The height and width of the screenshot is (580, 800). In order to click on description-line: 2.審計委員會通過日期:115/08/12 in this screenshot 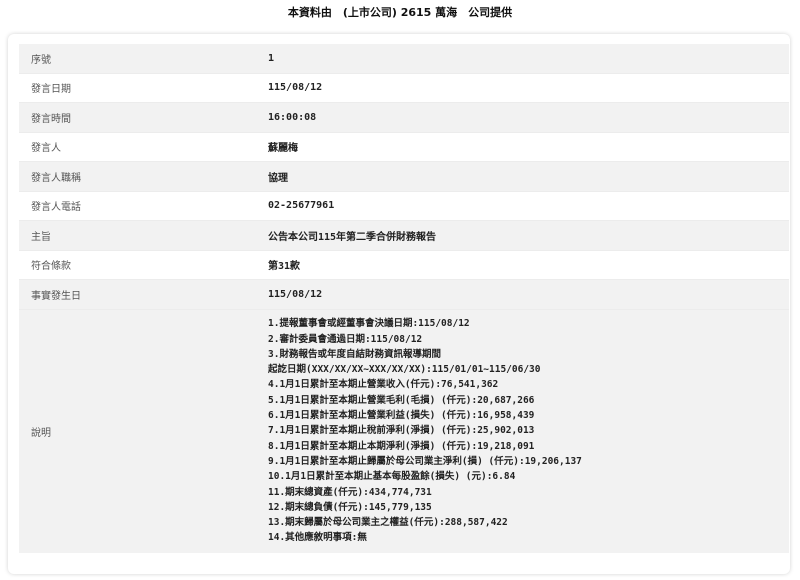, I will do `click(345, 339)`.